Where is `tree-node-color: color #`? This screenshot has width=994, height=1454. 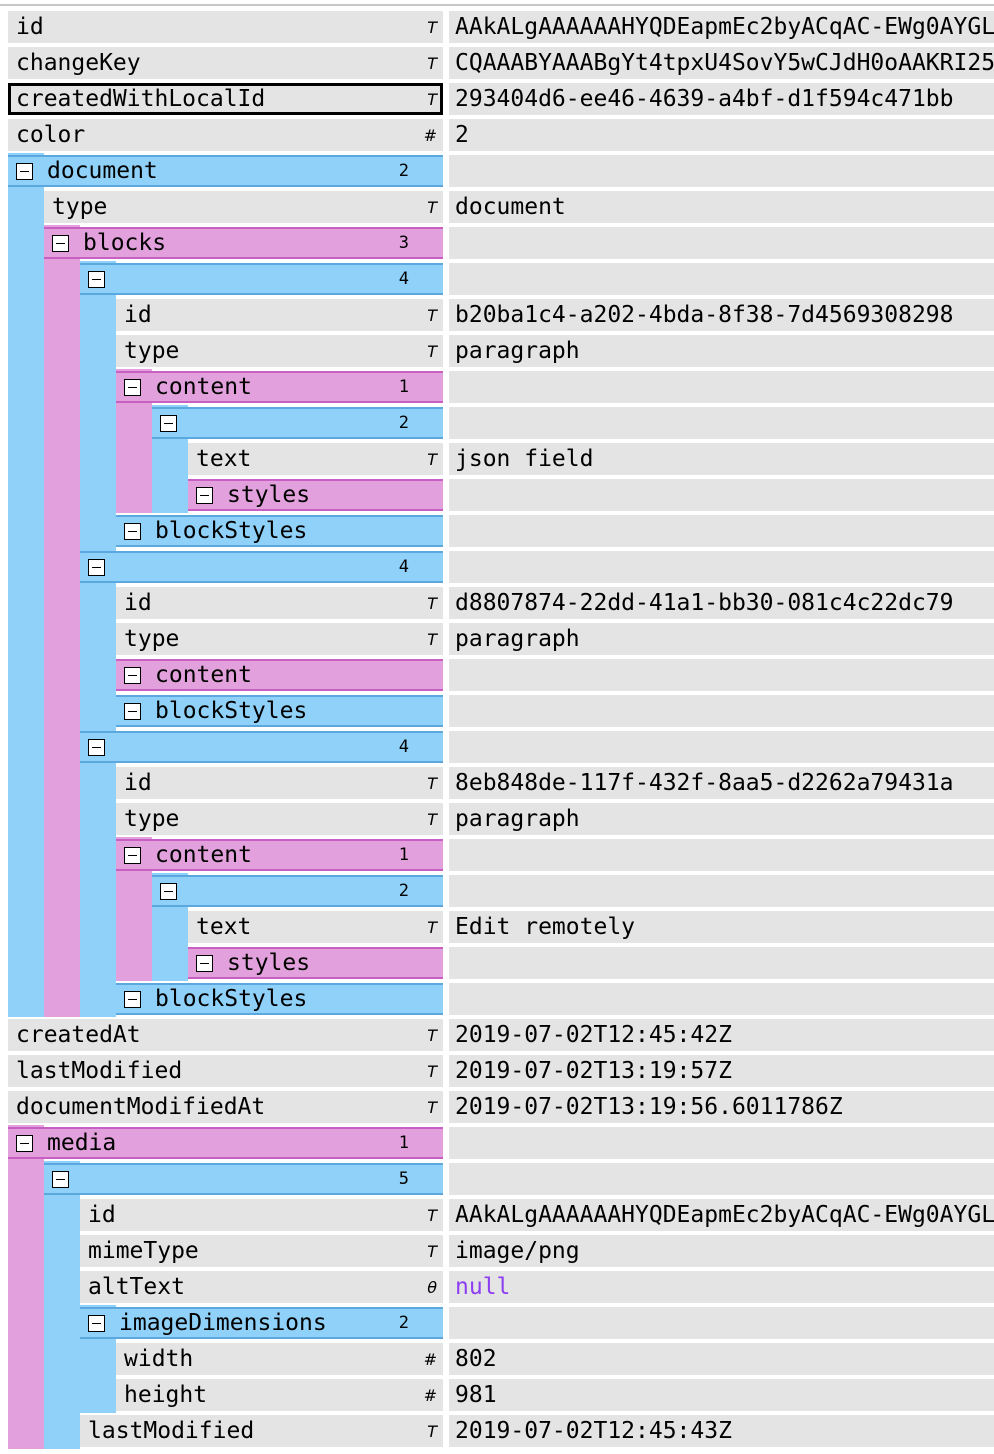
tree-node-color: color # is located at coordinates (225, 135).